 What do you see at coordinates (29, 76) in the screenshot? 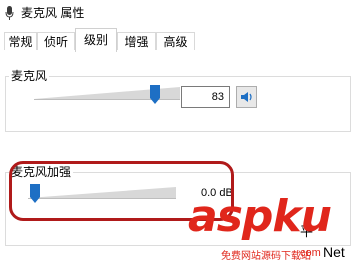
I see `microphone-label: 麦克风` at bounding box center [29, 76].